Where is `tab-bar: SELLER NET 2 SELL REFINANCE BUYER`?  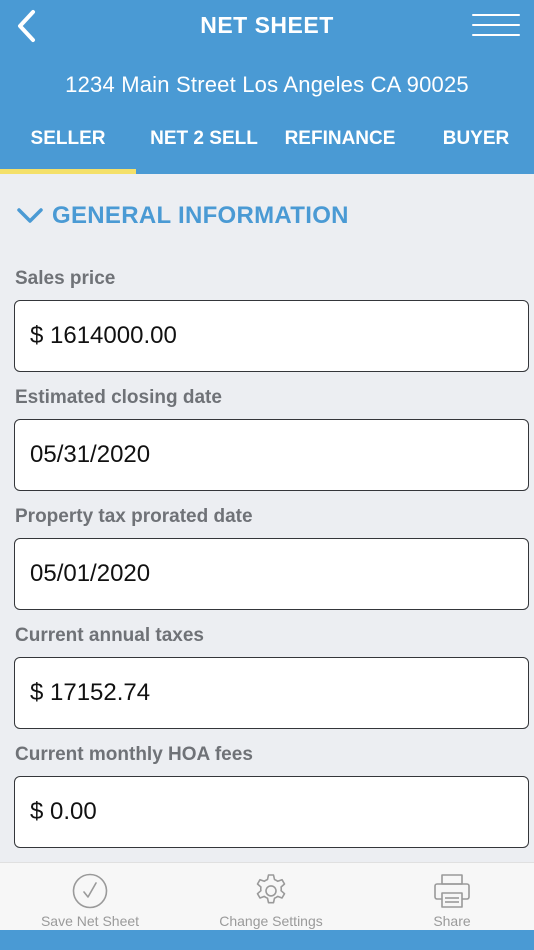 tab-bar: SELLER NET 2 SELL REFINANCE BUYER is located at coordinates (267, 145).